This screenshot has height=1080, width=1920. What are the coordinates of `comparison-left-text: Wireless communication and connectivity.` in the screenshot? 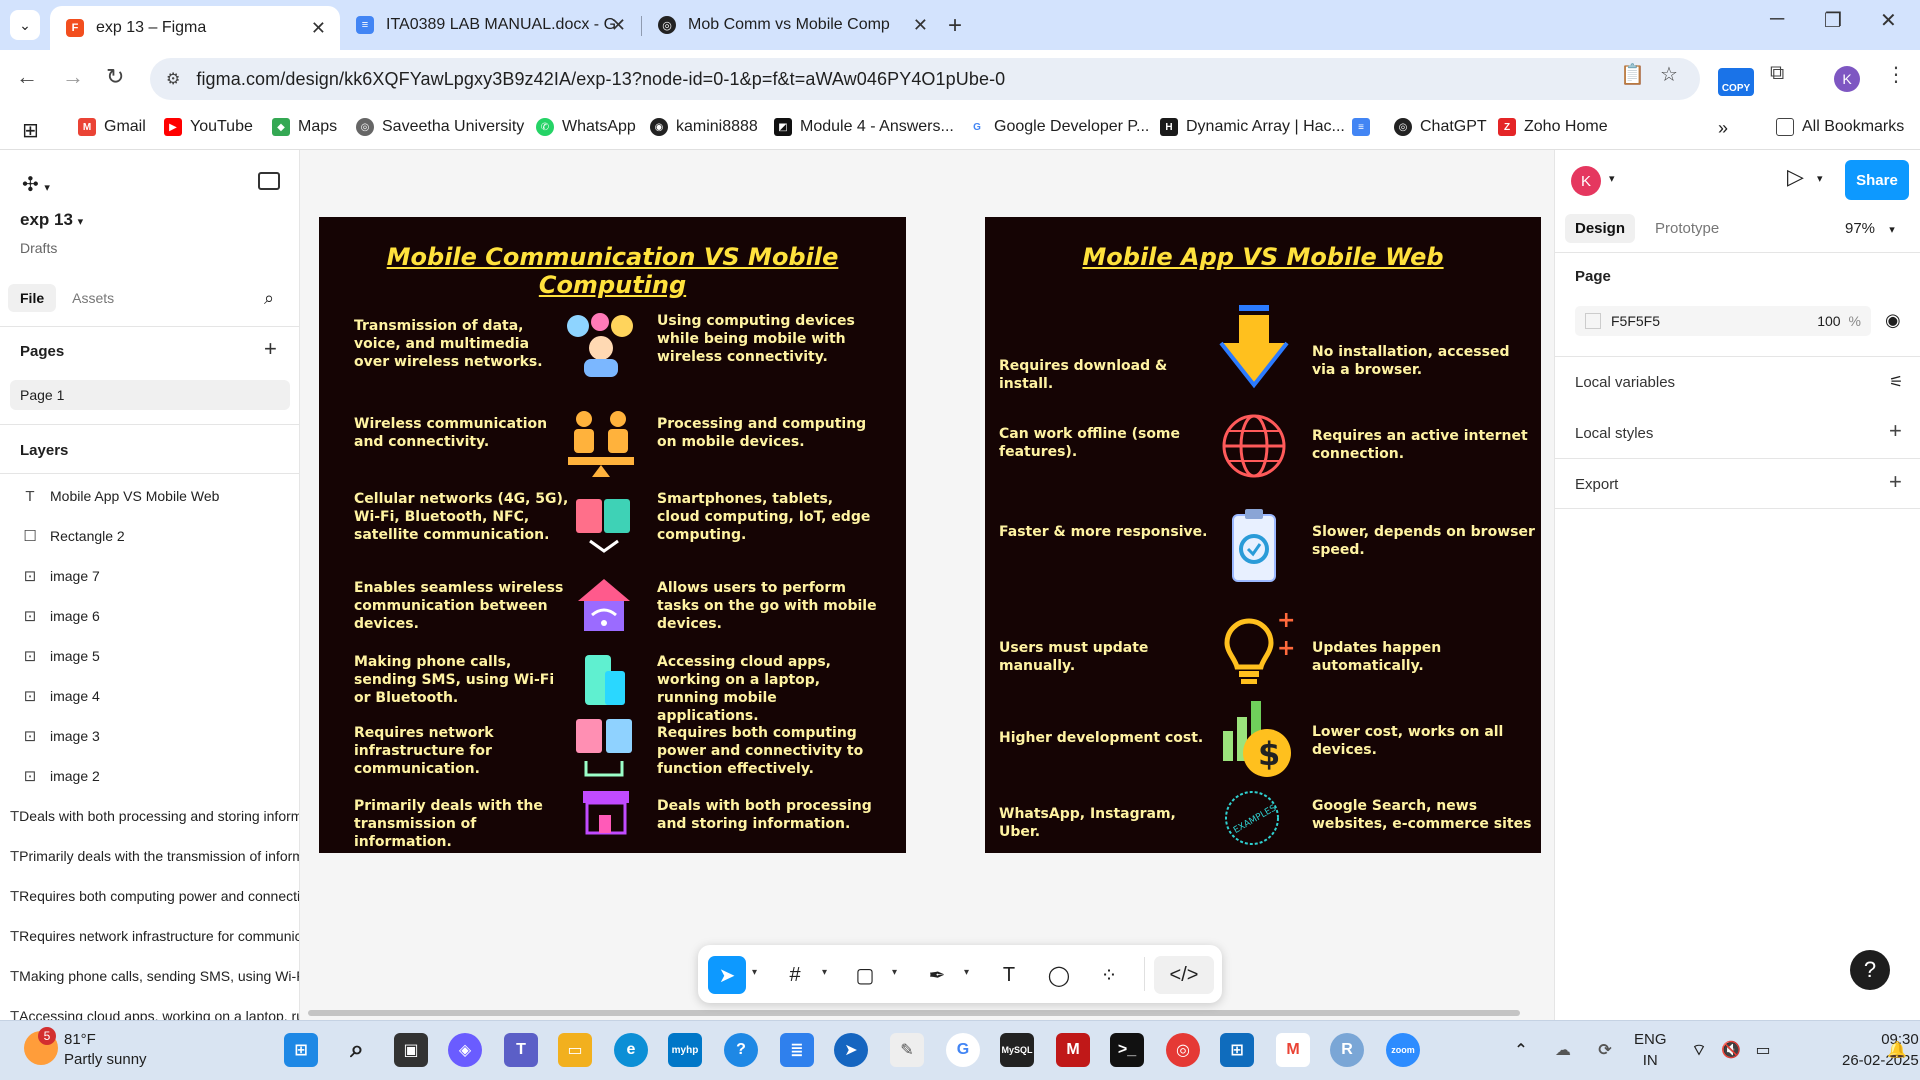 It's located at (459, 433).